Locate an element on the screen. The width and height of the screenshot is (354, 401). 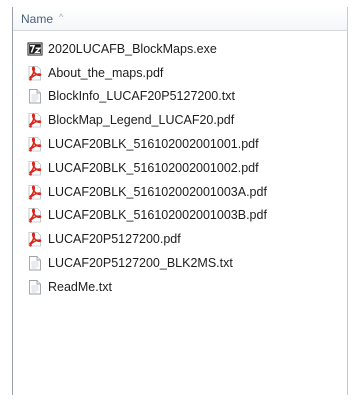
7z-archive-icon is located at coordinates (35, 49).